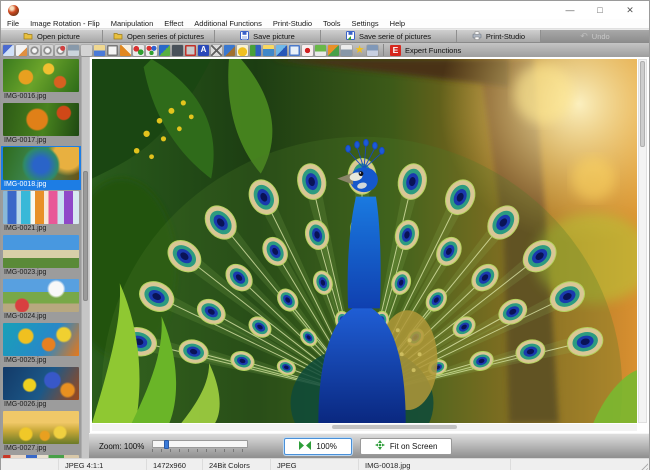 The height and width of the screenshot is (470, 650). What do you see at coordinates (333, 50) in the screenshot?
I see `color-temp-icon` at bounding box center [333, 50].